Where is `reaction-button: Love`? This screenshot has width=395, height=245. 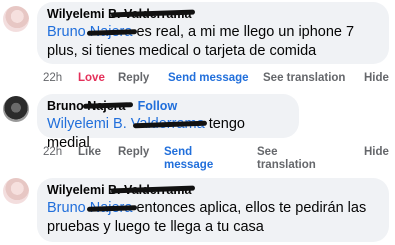
reaction-button: Love is located at coordinates (91, 78).